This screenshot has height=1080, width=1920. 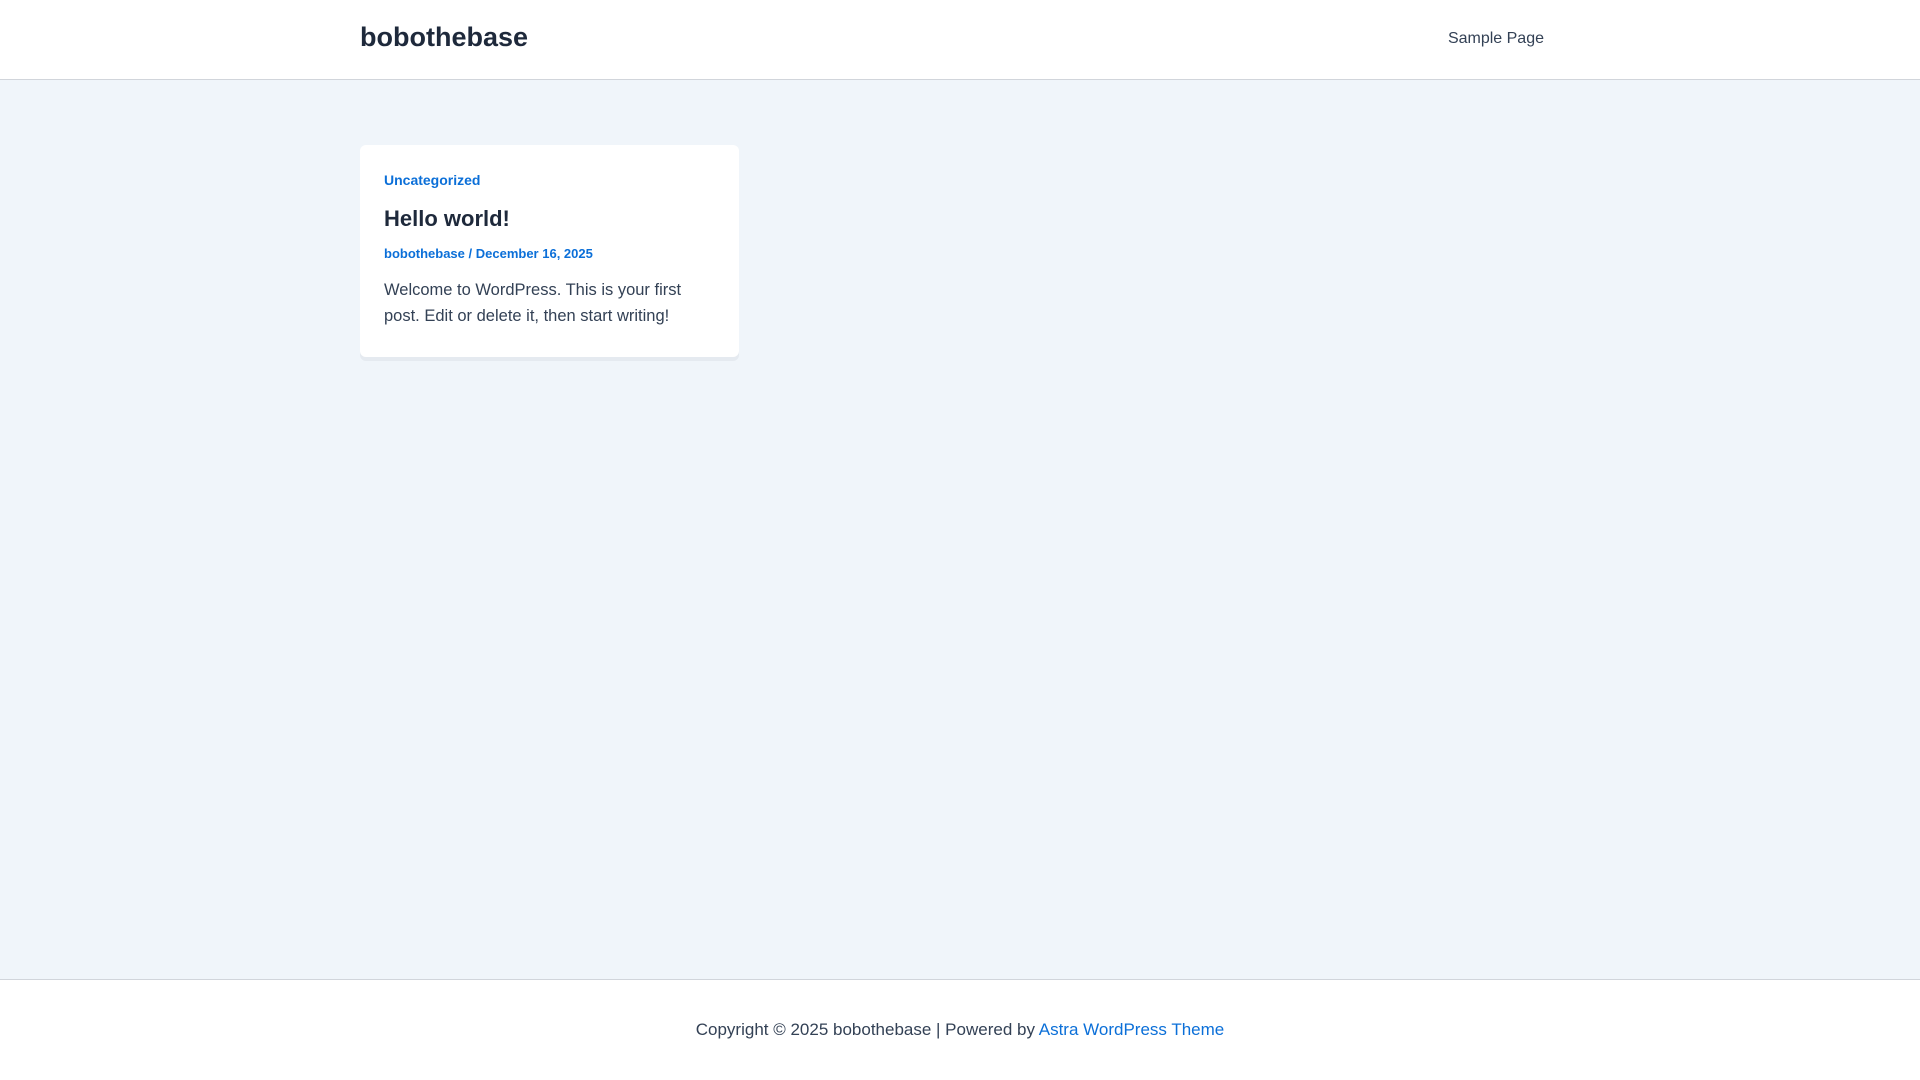 I want to click on nav-item-sample-page: Sample Page, so click(x=1496, y=39).